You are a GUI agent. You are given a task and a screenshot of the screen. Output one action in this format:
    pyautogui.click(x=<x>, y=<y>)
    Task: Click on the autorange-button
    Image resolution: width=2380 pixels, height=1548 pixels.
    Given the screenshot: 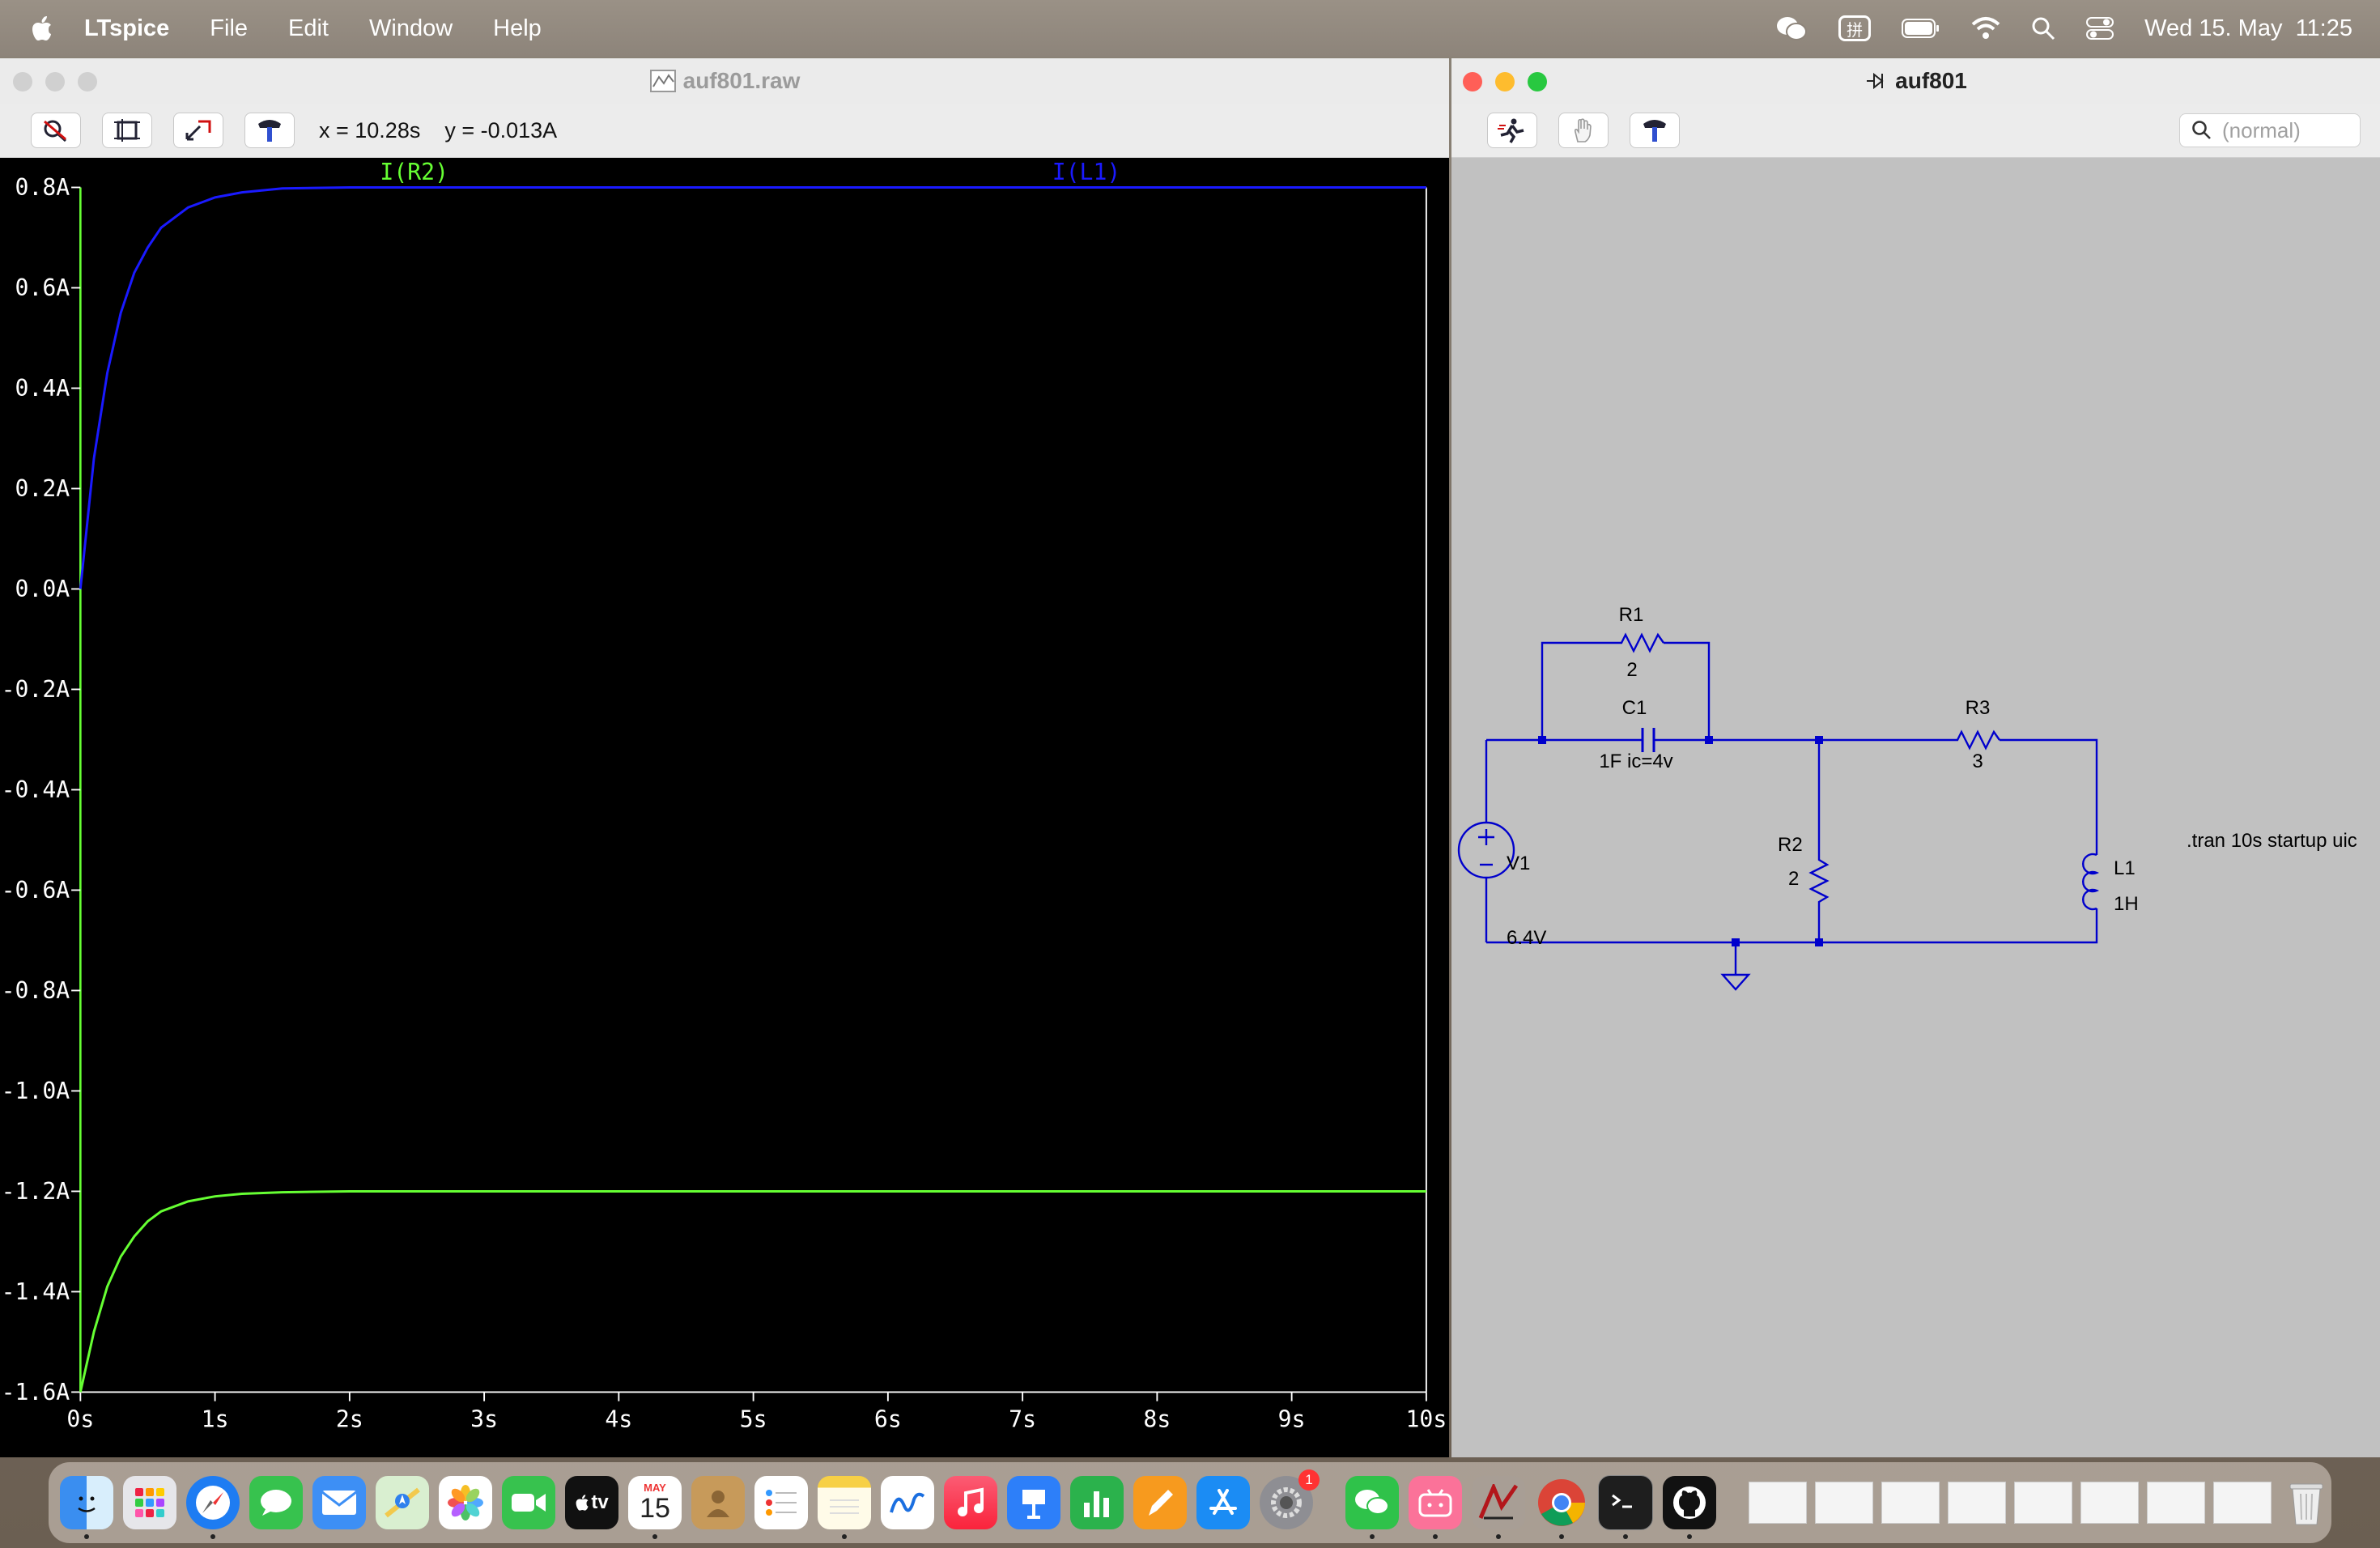 What is the action you would take?
    pyautogui.click(x=56, y=131)
    